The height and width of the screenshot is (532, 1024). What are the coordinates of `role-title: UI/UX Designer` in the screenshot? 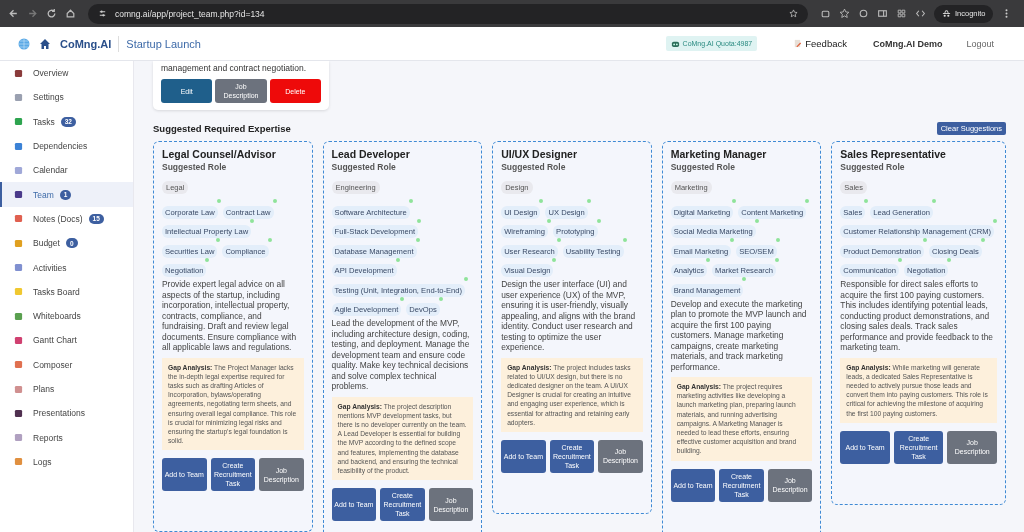 It's located at (539, 154).